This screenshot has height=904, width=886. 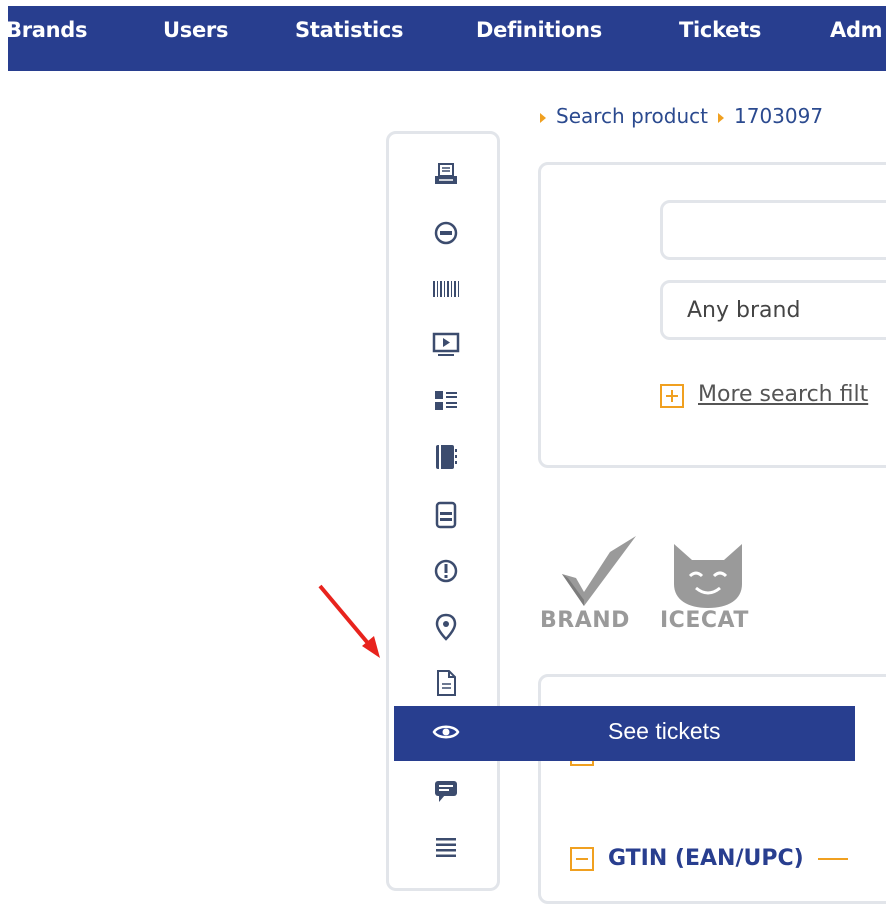 I want to click on chat-icon, so click(x=446, y=791).